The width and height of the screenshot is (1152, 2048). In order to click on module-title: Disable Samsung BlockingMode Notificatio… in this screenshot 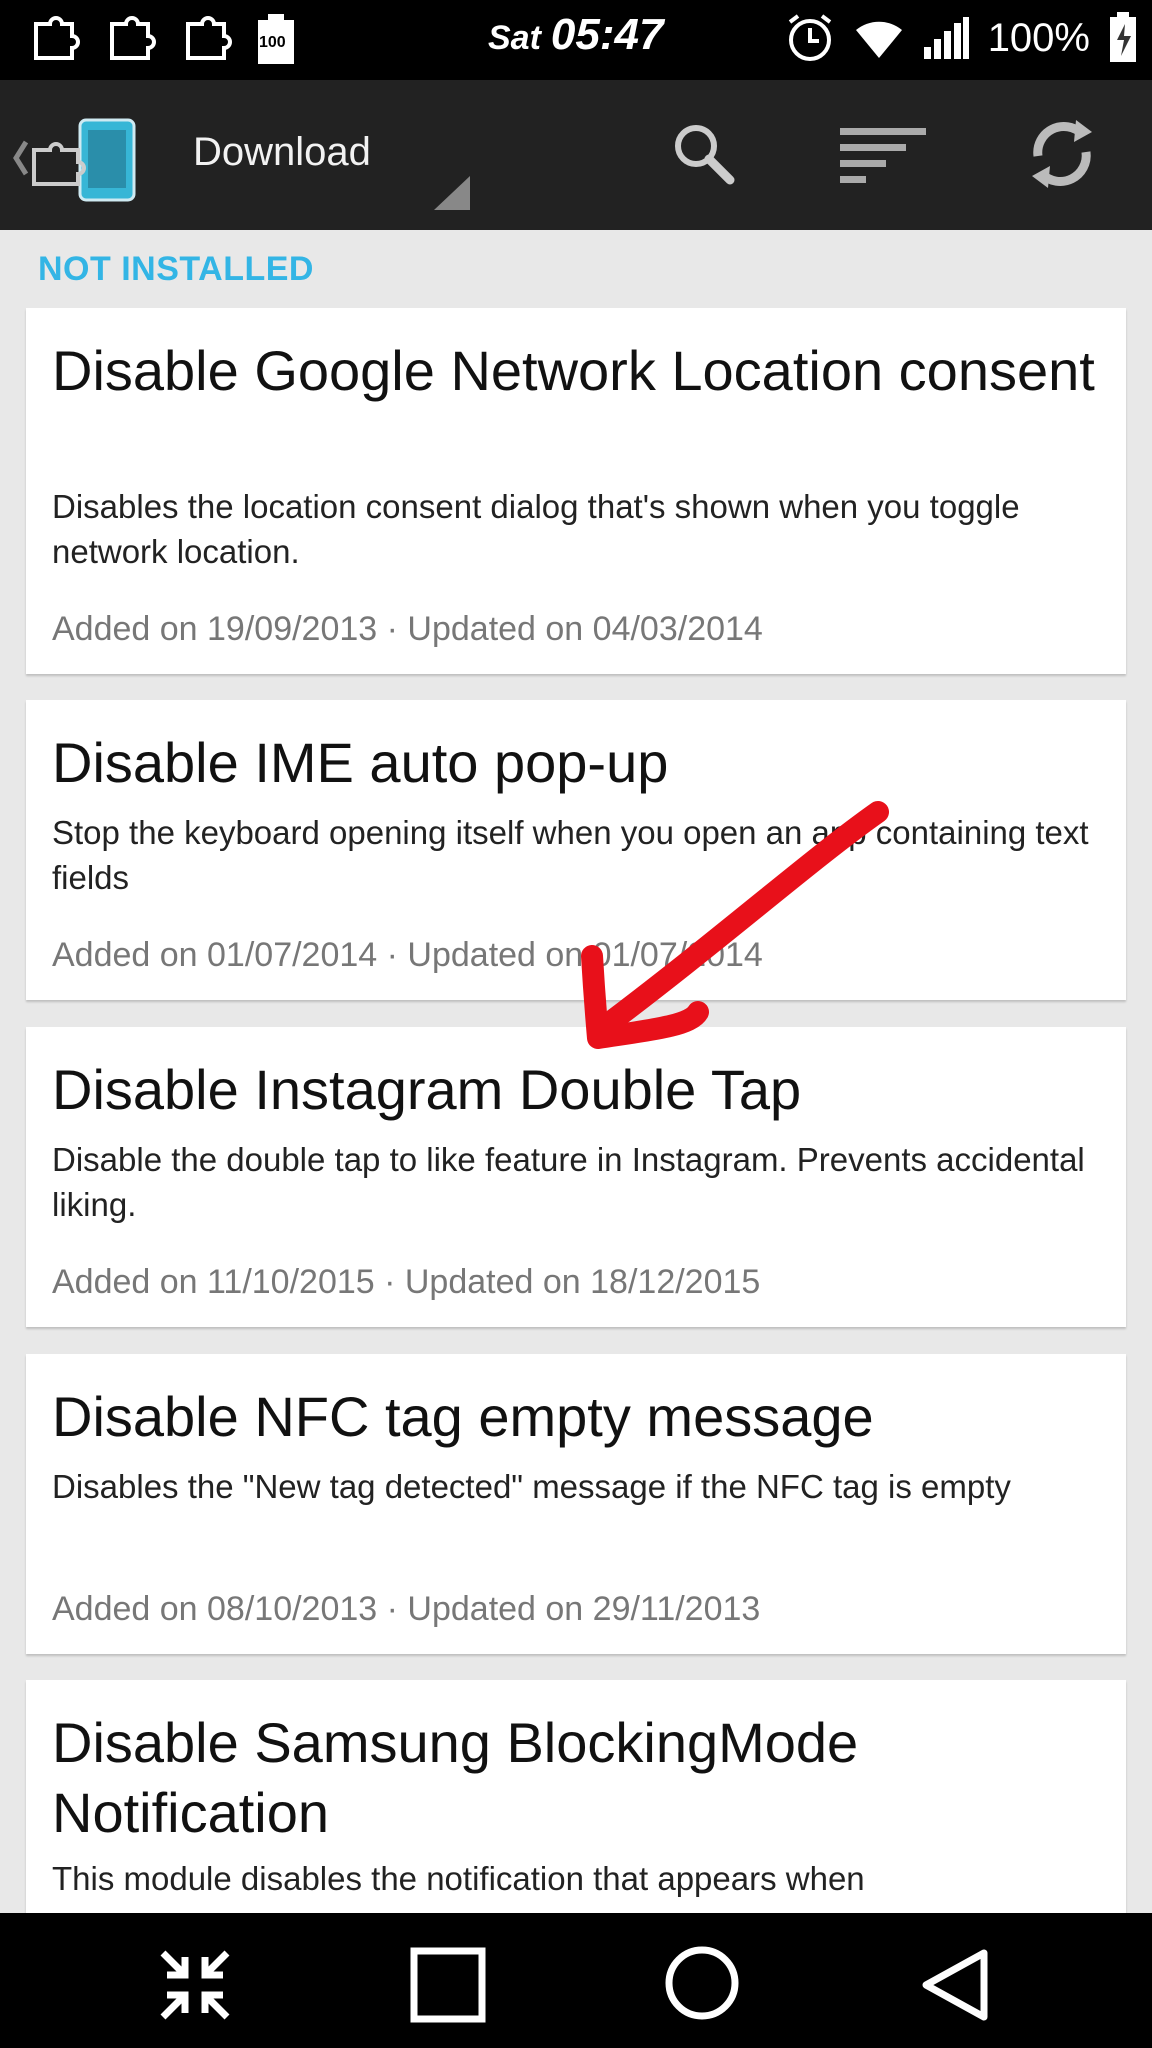, I will do `click(455, 1777)`.